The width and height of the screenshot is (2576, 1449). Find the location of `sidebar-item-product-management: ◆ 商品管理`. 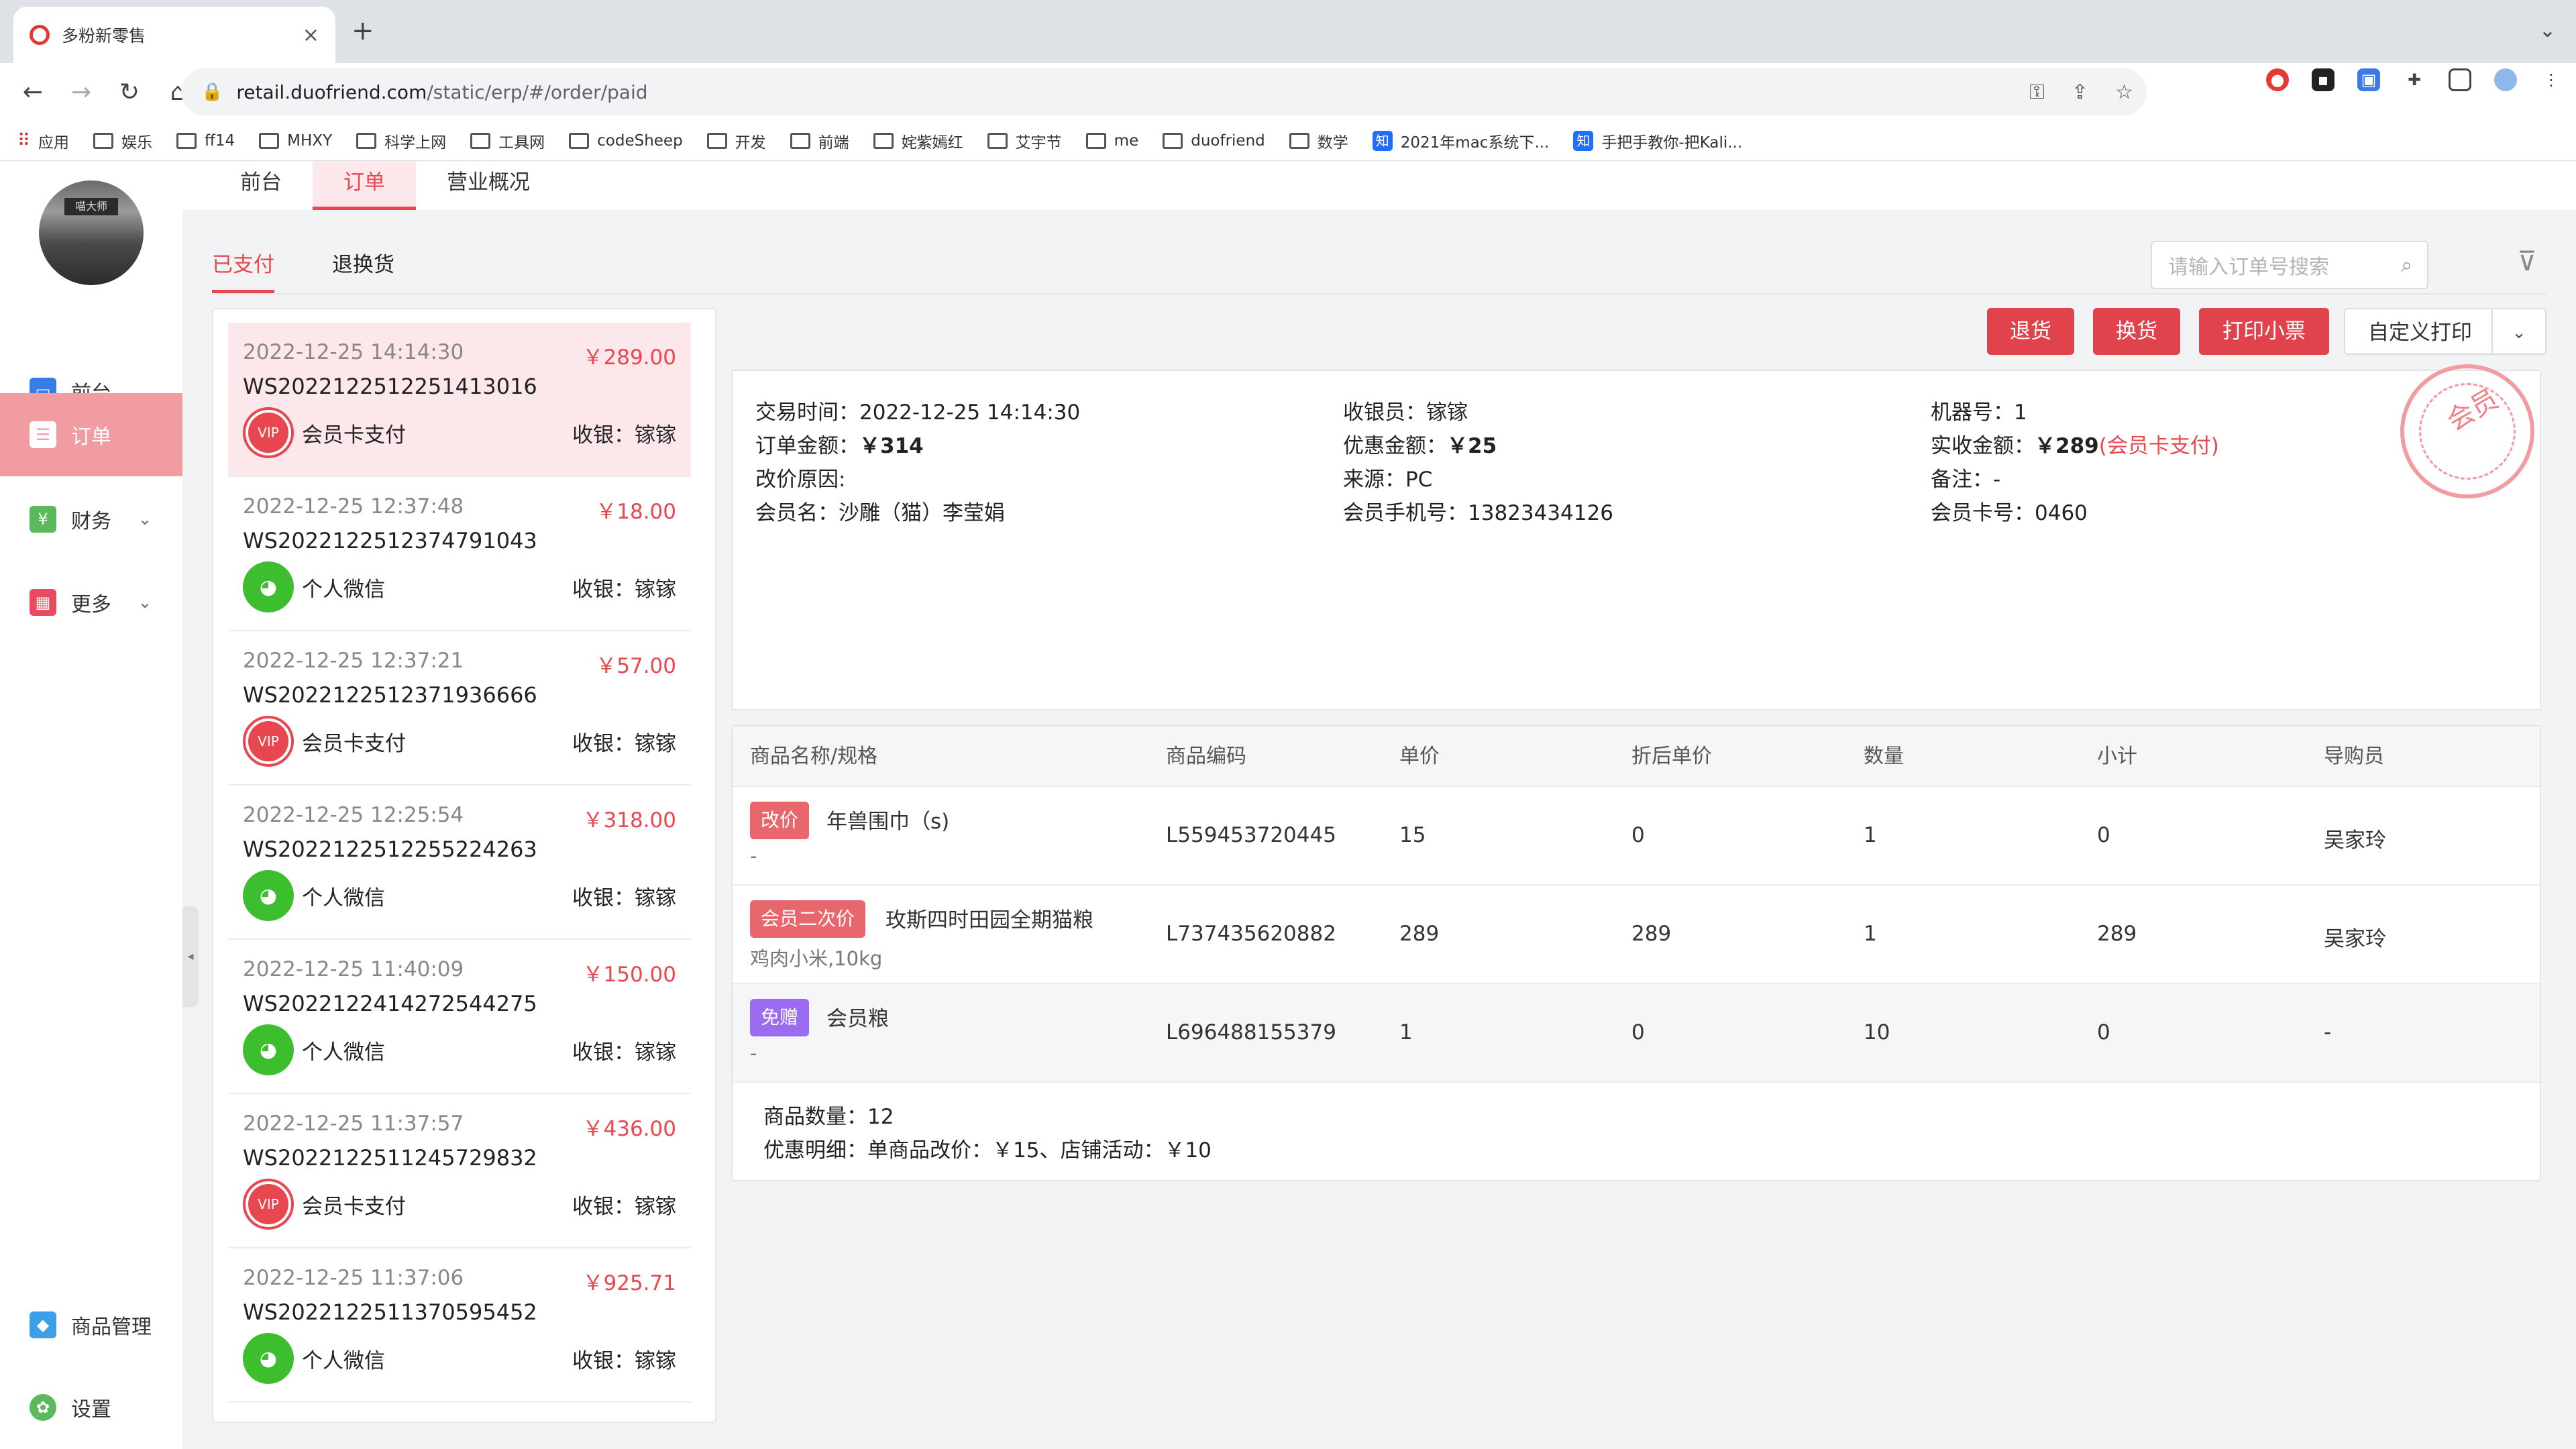

sidebar-item-product-management: ◆ 商品管理 is located at coordinates (91, 1324).